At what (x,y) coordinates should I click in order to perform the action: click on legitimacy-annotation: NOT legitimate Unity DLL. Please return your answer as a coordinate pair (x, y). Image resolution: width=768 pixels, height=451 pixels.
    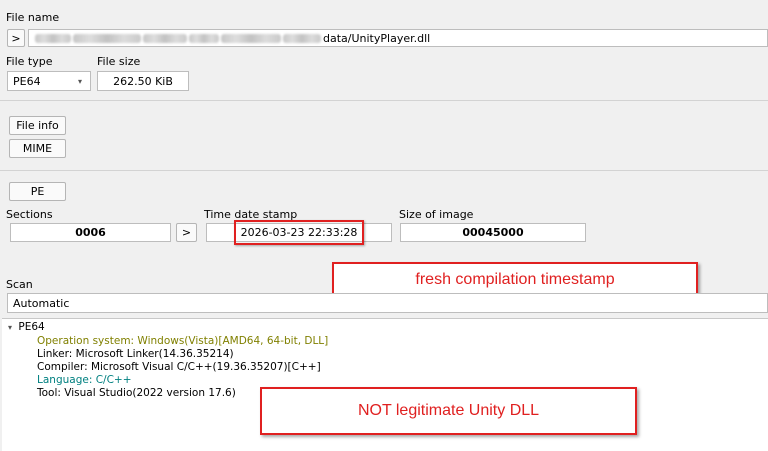
    Looking at the image, I should click on (448, 411).